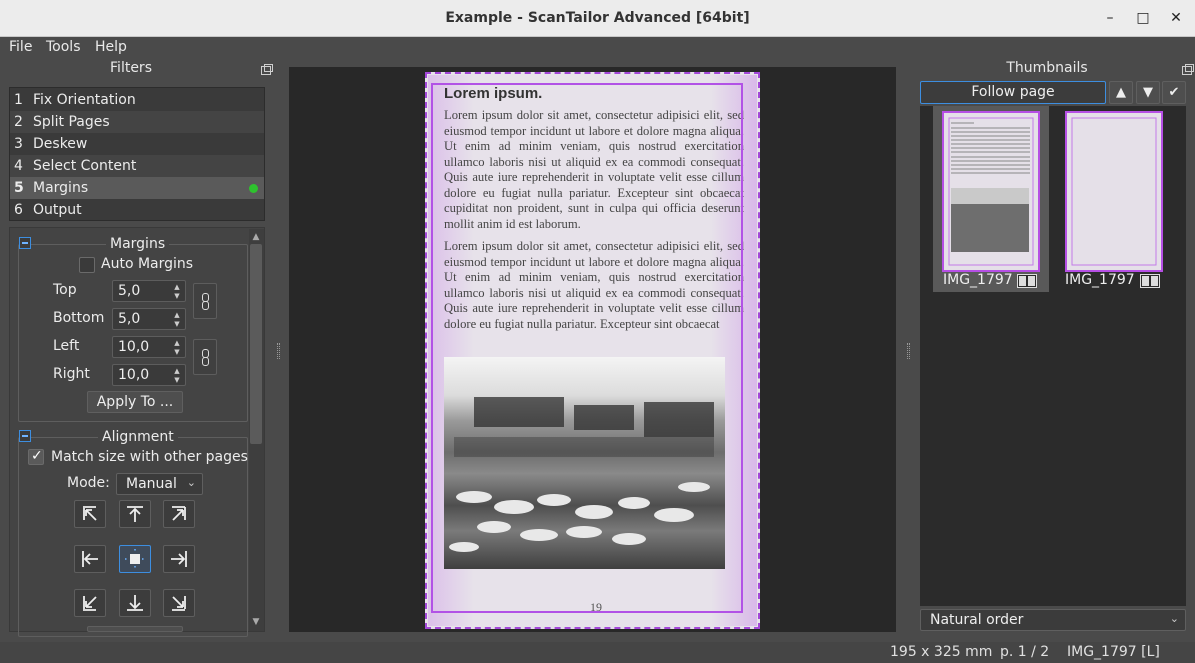 This screenshot has height=663, width=1195. What do you see at coordinates (60, 144) in the screenshot?
I see `filter-label: Deskew` at bounding box center [60, 144].